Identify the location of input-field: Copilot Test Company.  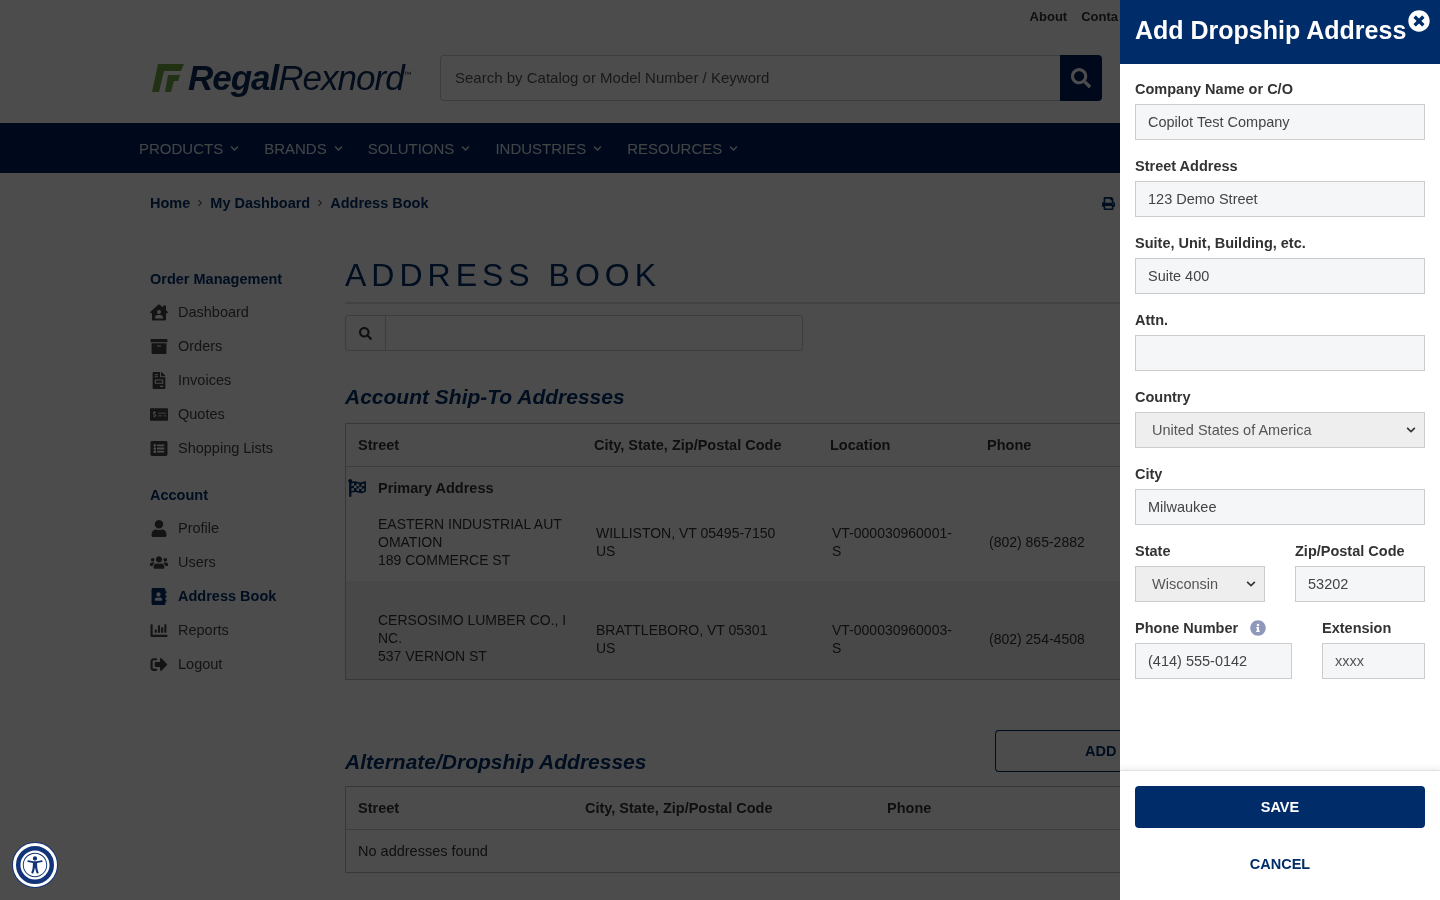
(1280, 122).